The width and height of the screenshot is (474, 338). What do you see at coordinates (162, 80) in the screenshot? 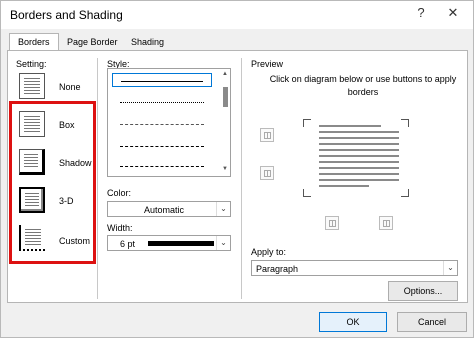
I see `style-item-solid` at bounding box center [162, 80].